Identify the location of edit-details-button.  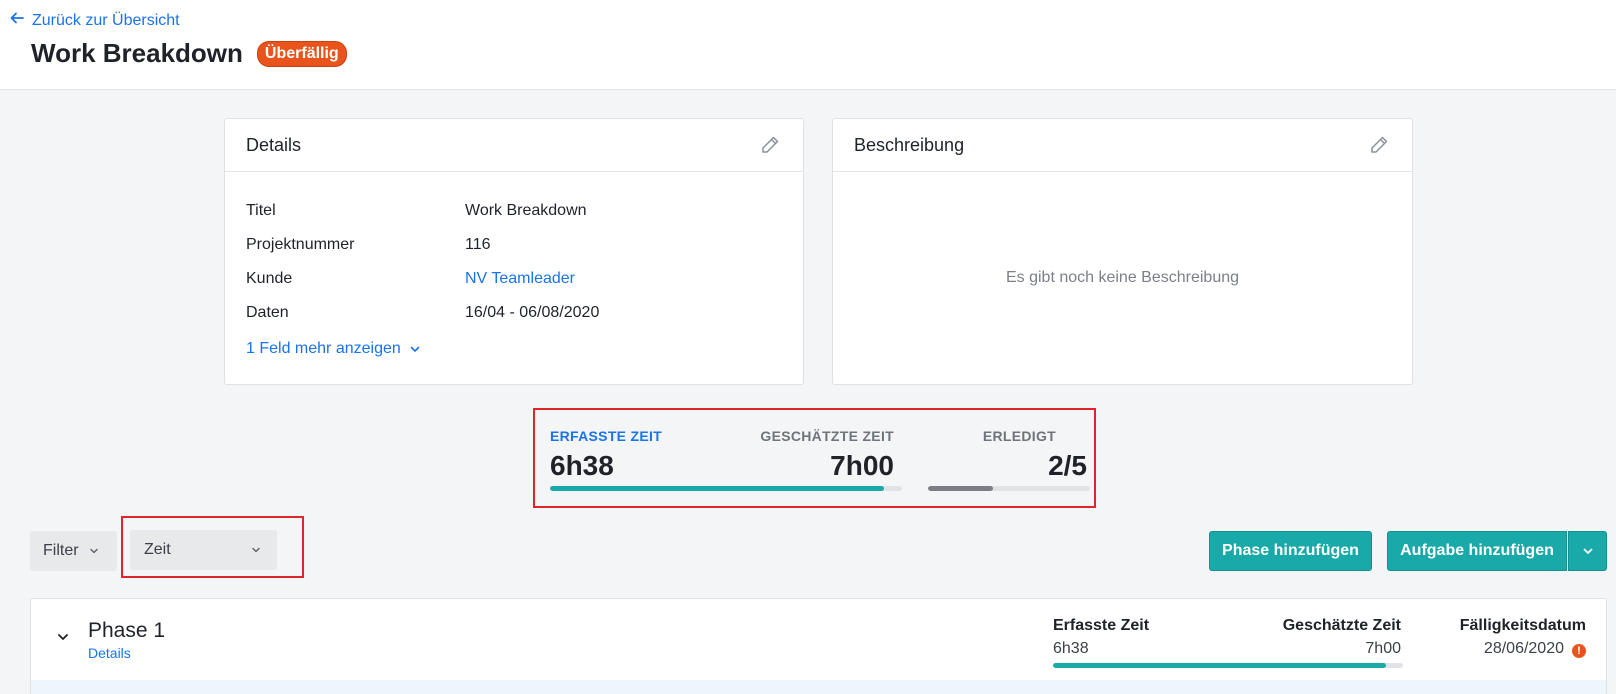
(770, 145).